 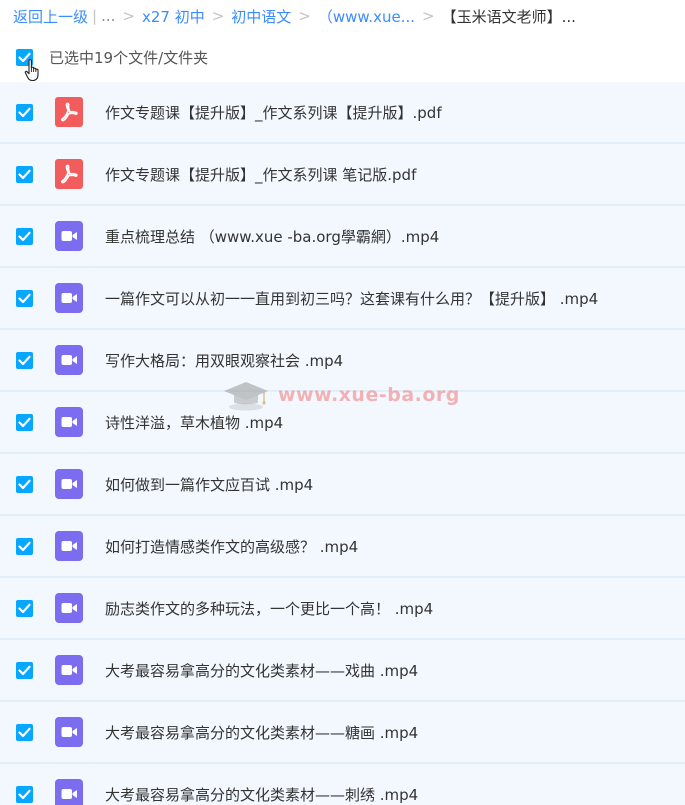 What do you see at coordinates (269, 608) in the screenshot?
I see `file-name: 励志类作文的多种玩法，一个更比一个高！ .mp4` at bounding box center [269, 608].